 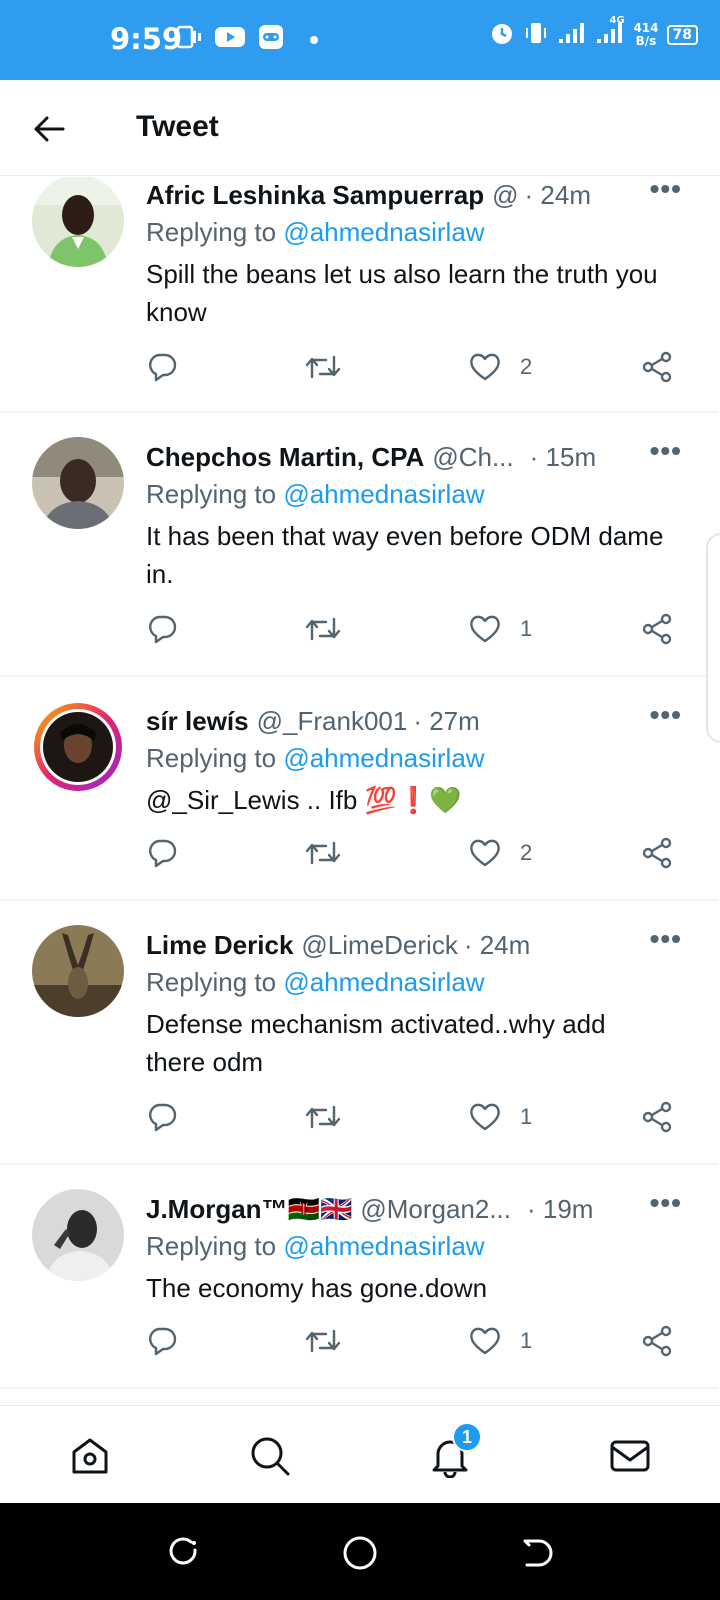 I want to click on notifications-badge: 1, so click(x=467, y=1437).